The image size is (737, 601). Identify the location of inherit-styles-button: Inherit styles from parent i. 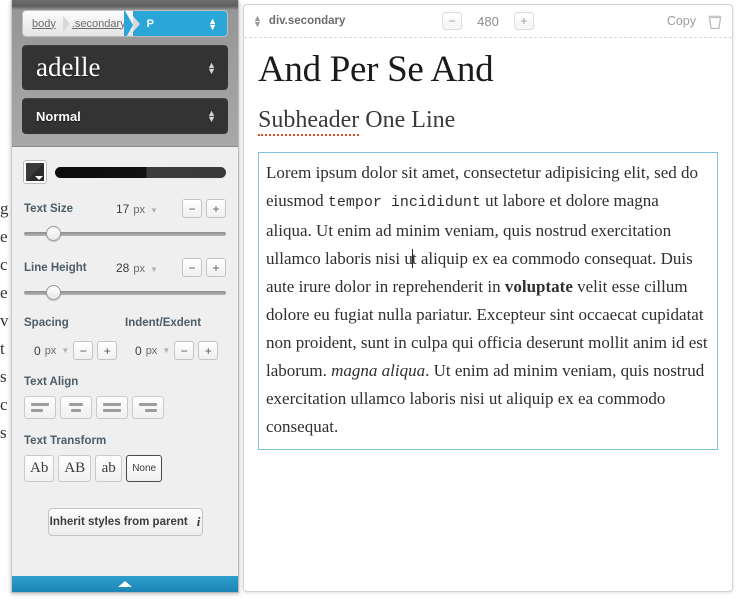
(125, 522).